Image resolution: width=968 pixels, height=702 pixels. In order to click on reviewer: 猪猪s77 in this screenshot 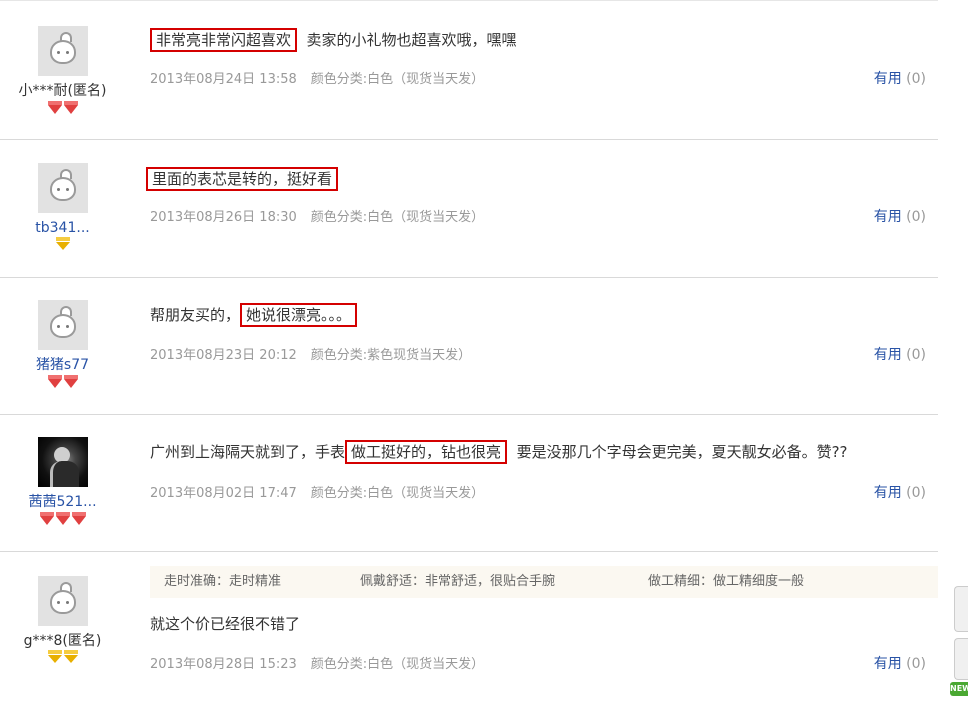, I will do `click(62, 345)`.